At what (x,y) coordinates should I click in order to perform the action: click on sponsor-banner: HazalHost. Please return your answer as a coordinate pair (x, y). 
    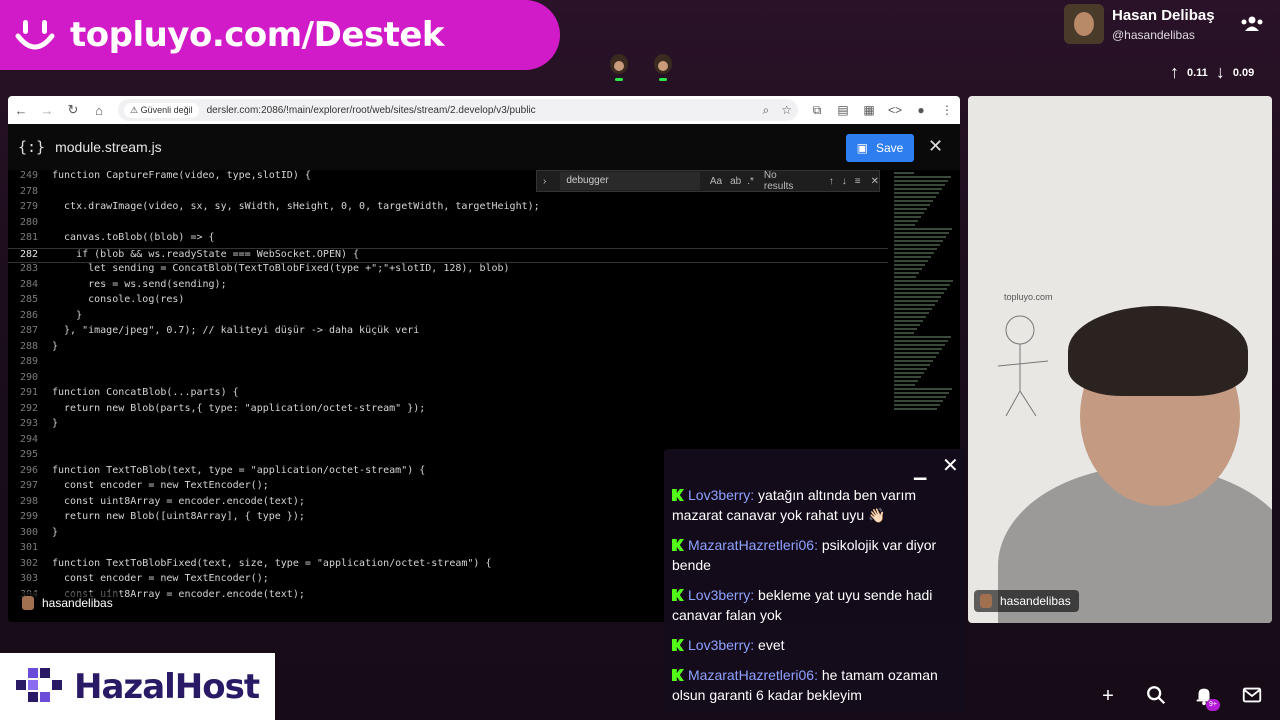
    Looking at the image, I should click on (137, 686).